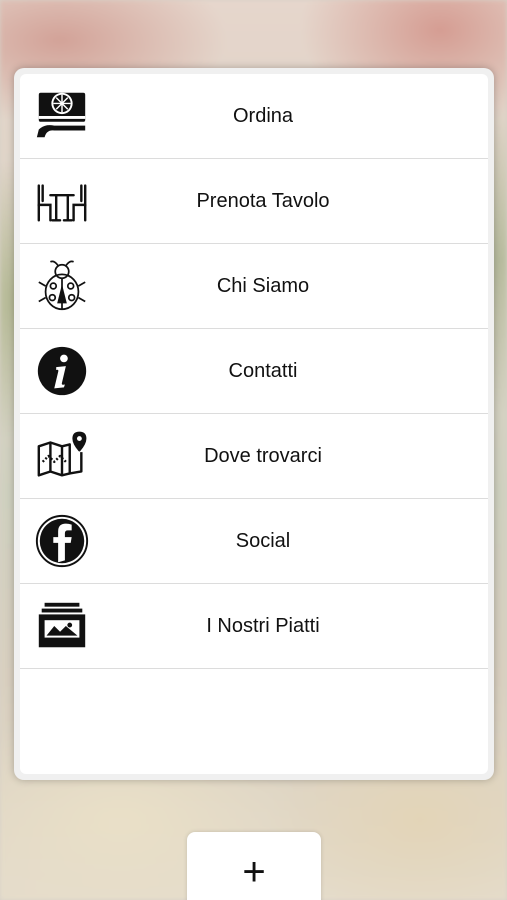 This screenshot has height=900, width=507. Describe the element at coordinates (263, 540) in the screenshot. I see `menu-item-label: Social` at that location.